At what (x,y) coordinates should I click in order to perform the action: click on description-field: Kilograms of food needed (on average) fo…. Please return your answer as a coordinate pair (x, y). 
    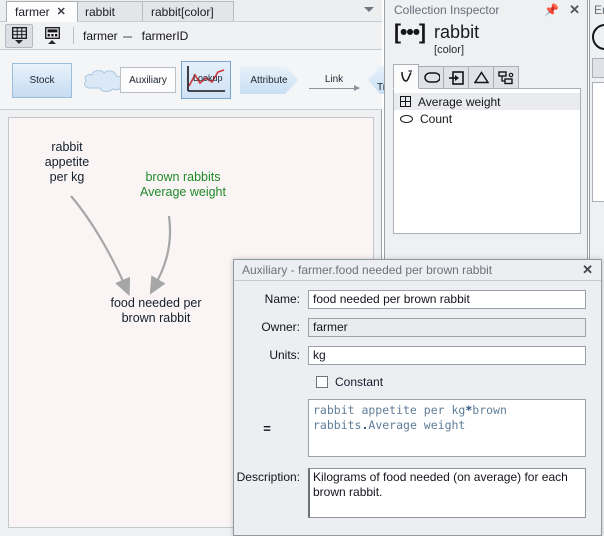
    Looking at the image, I should click on (447, 493).